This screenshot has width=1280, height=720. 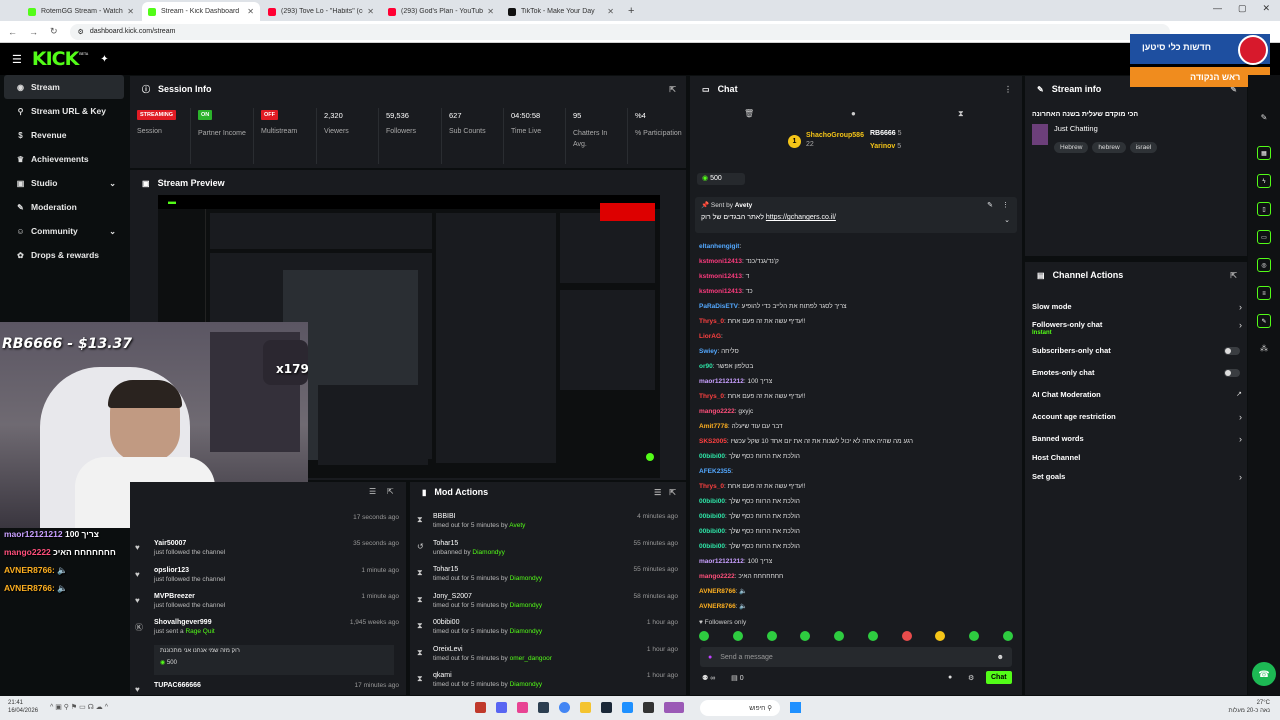 I want to click on chat-username: Swiey, so click(x=708, y=351).